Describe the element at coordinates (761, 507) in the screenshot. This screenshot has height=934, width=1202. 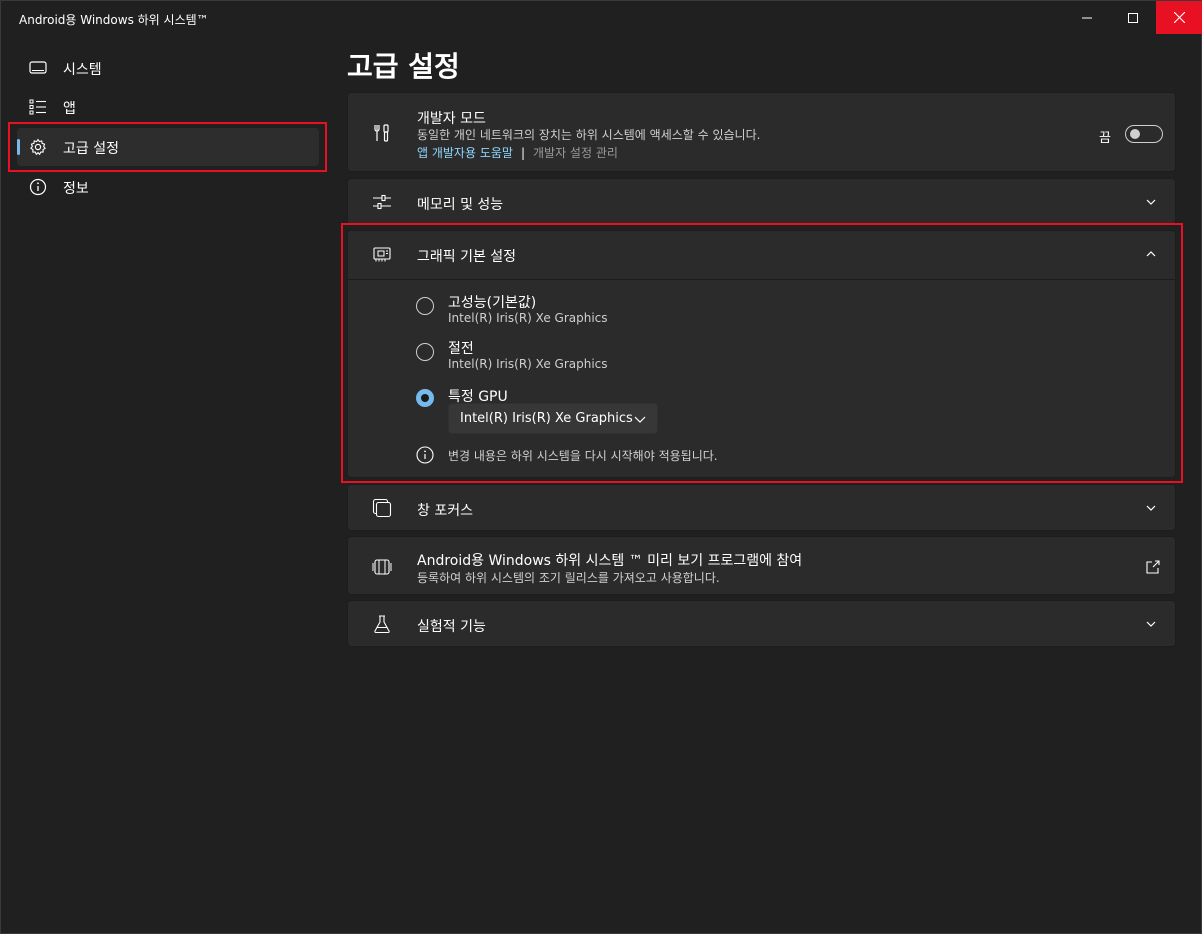
I see `window-focus-card: 창 포커스` at that location.